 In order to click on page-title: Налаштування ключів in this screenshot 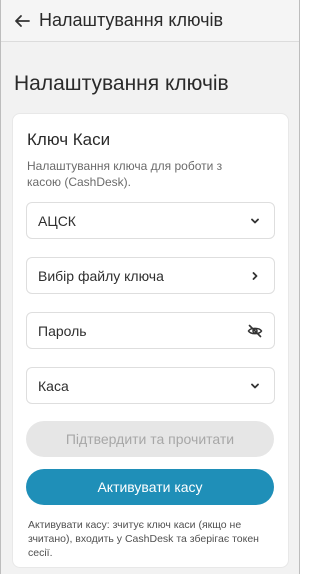, I will do `click(121, 83)`.